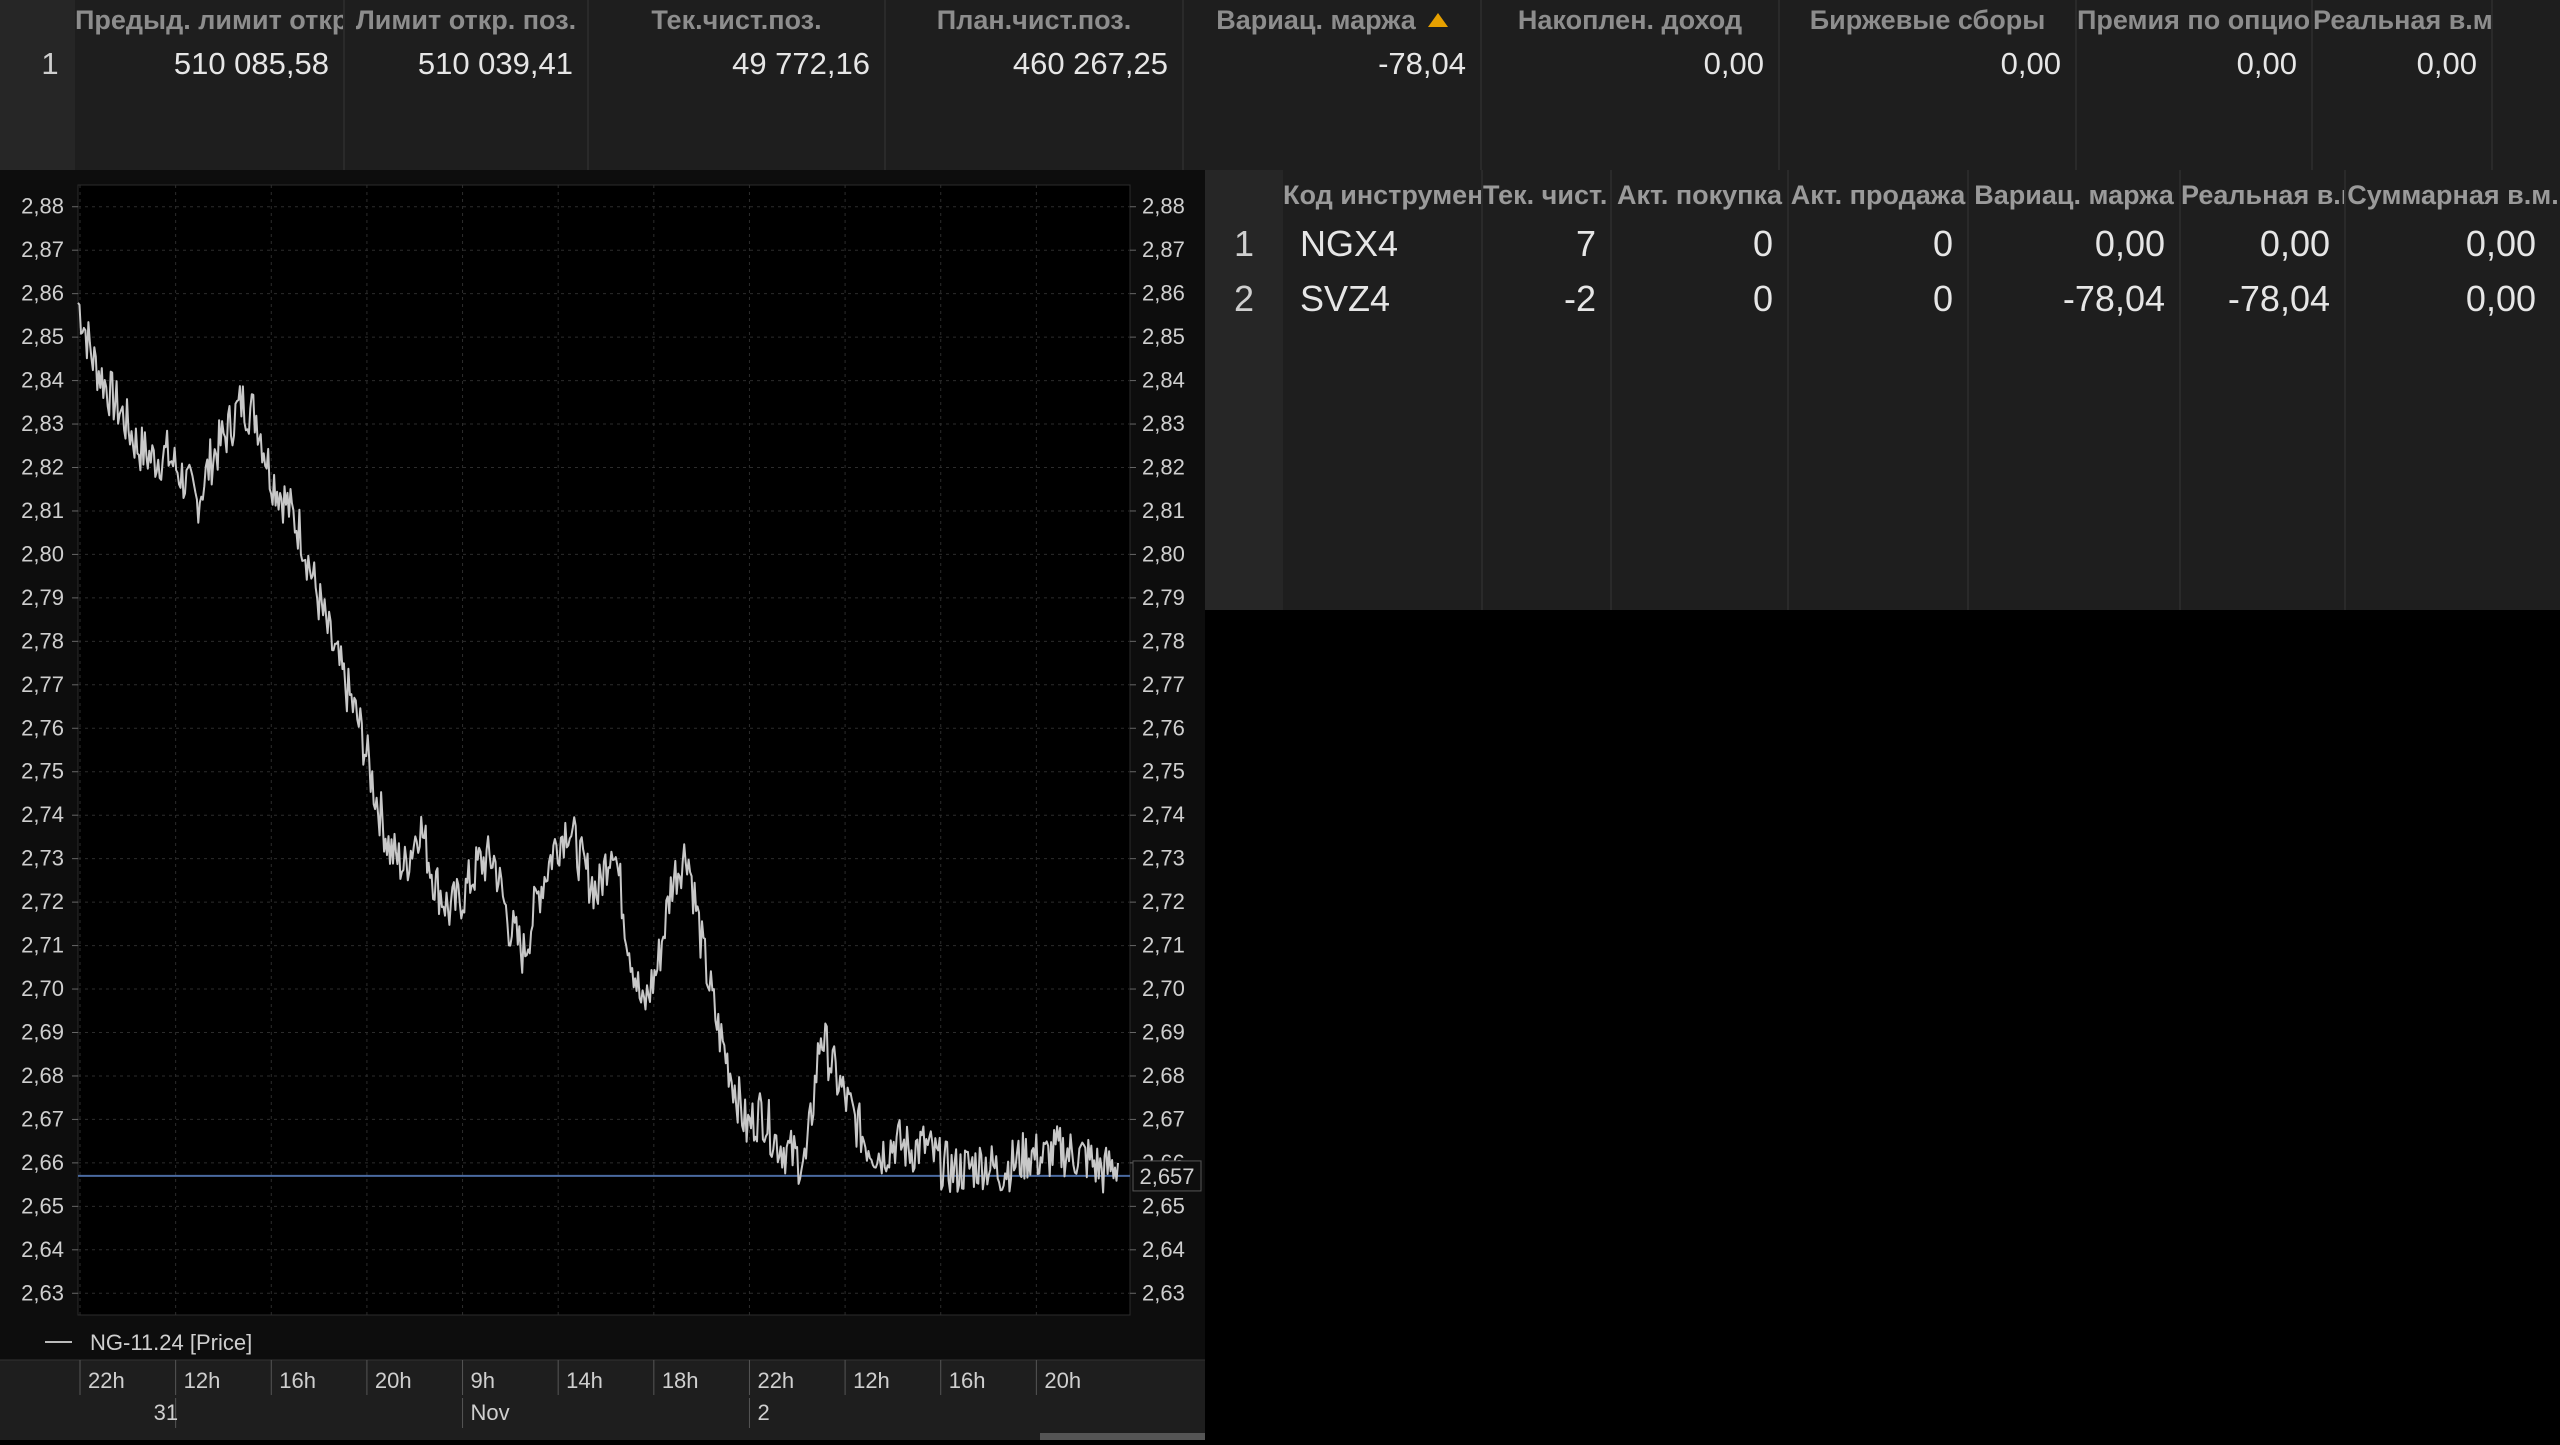 This screenshot has height=1445, width=2560. I want to click on y-tick-label: 2,74, so click(1163, 814).